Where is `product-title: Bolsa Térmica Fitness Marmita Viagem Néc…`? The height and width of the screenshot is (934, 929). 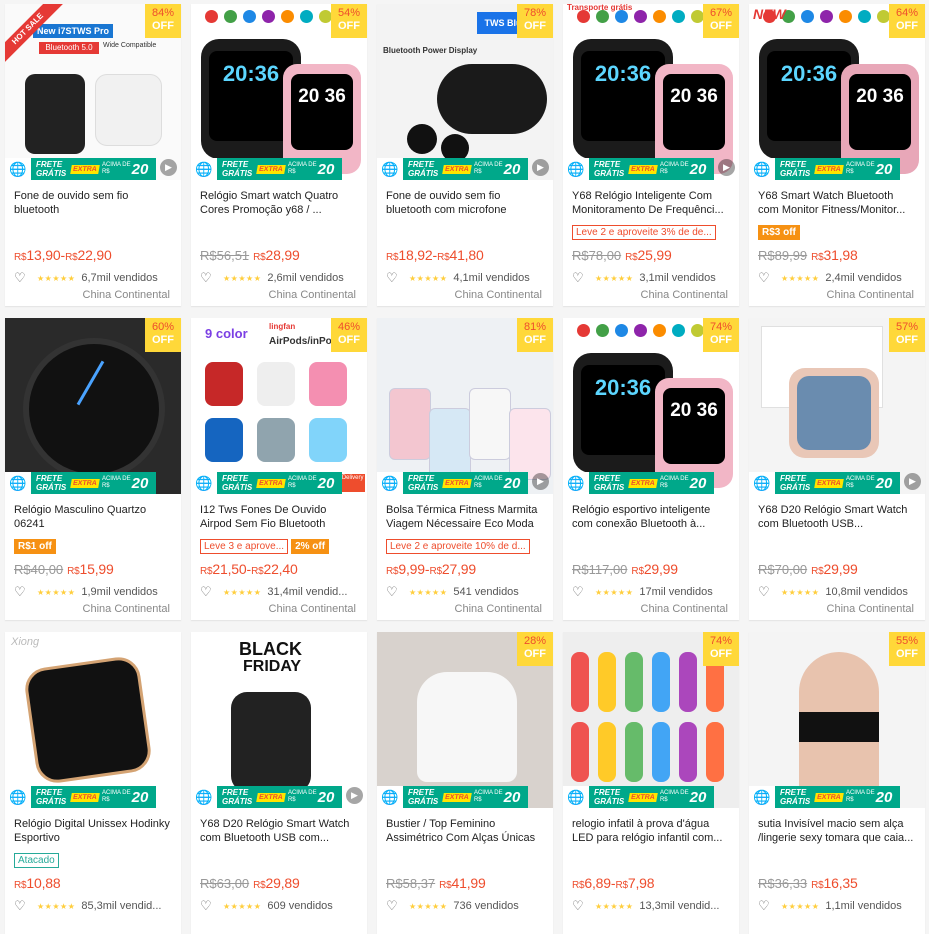 product-title: Bolsa Térmica Fitness Marmita Viagem Néc… is located at coordinates (465, 517).